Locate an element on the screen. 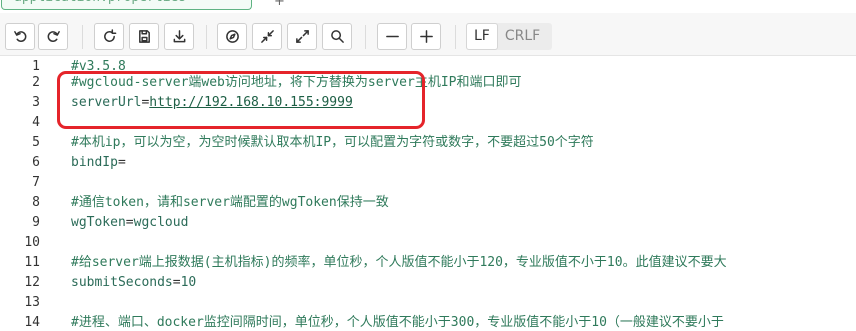  line-number: 7 is located at coordinates (36, 182).